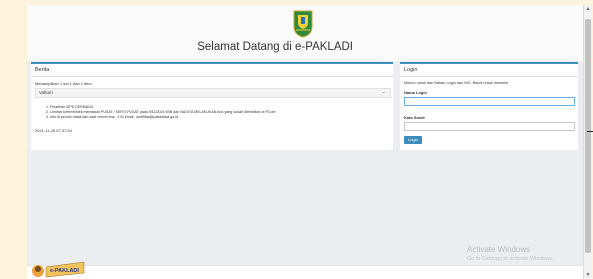  Describe the element at coordinates (64, 271) in the screenshot. I see `logo-text: e-PAKLADI` at that location.